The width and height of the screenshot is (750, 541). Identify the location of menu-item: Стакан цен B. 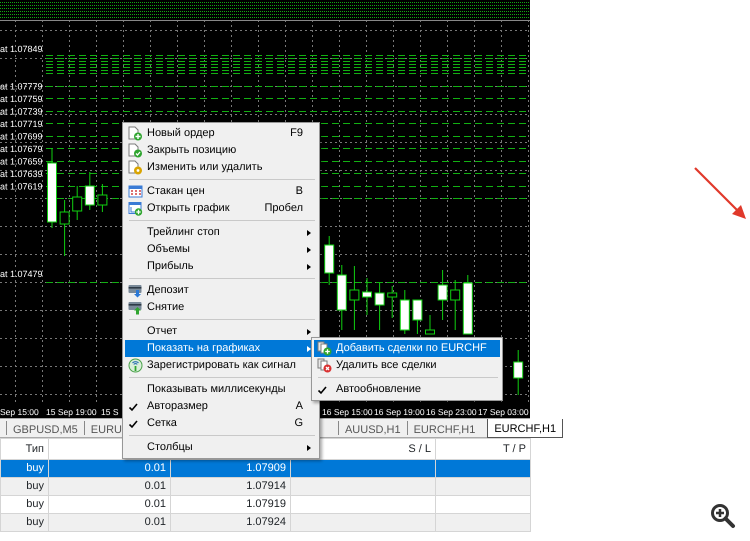
(221, 191).